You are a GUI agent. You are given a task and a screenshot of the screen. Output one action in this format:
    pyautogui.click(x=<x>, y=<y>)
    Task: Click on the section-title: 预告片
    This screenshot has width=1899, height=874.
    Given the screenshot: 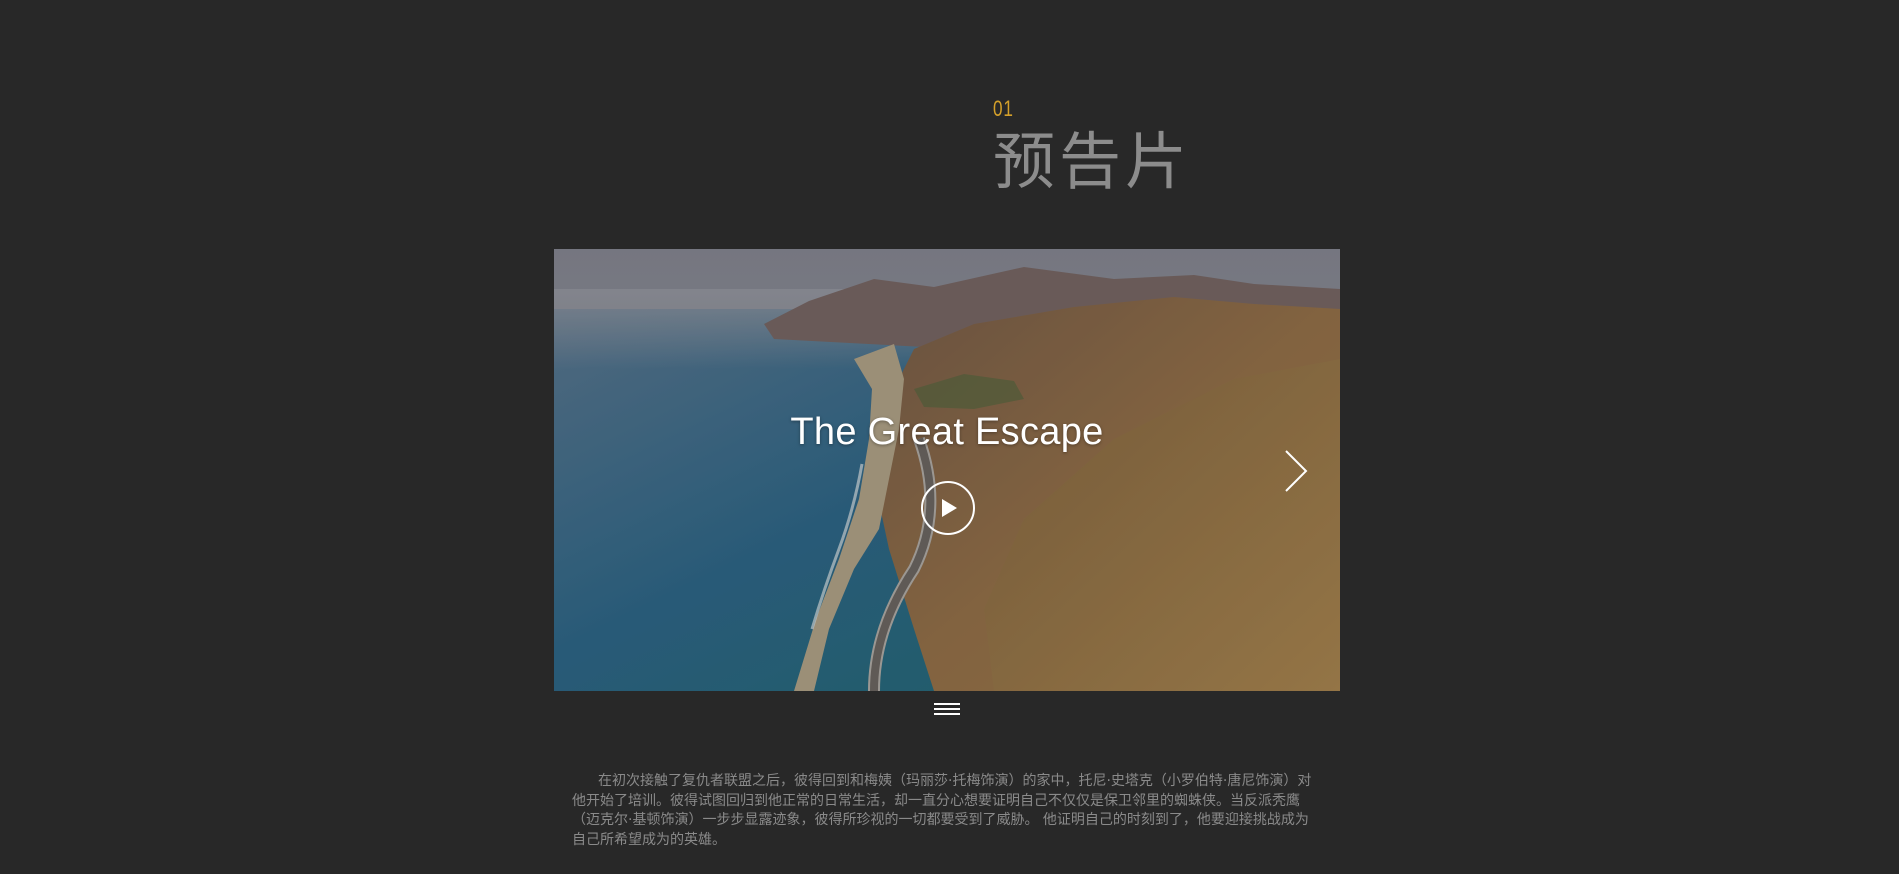 What is the action you would take?
    pyautogui.click(x=1092, y=161)
    